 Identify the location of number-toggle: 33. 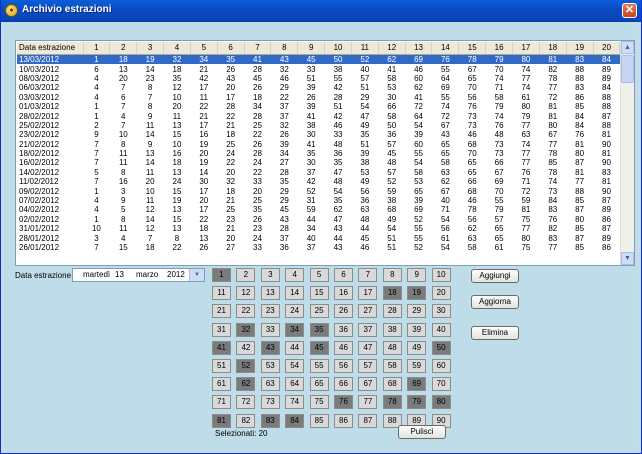
(270, 329).